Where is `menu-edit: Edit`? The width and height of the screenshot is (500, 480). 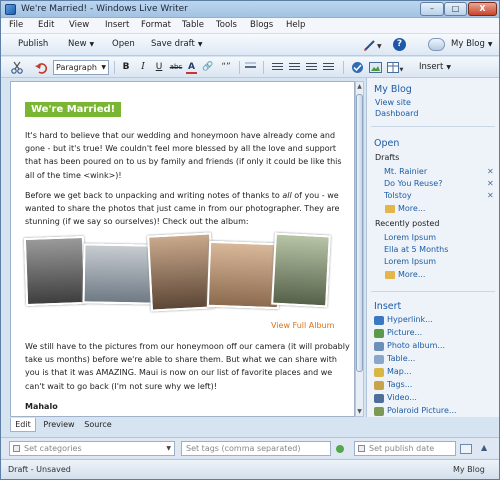 menu-edit: Edit is located at coordinates (46, 25).